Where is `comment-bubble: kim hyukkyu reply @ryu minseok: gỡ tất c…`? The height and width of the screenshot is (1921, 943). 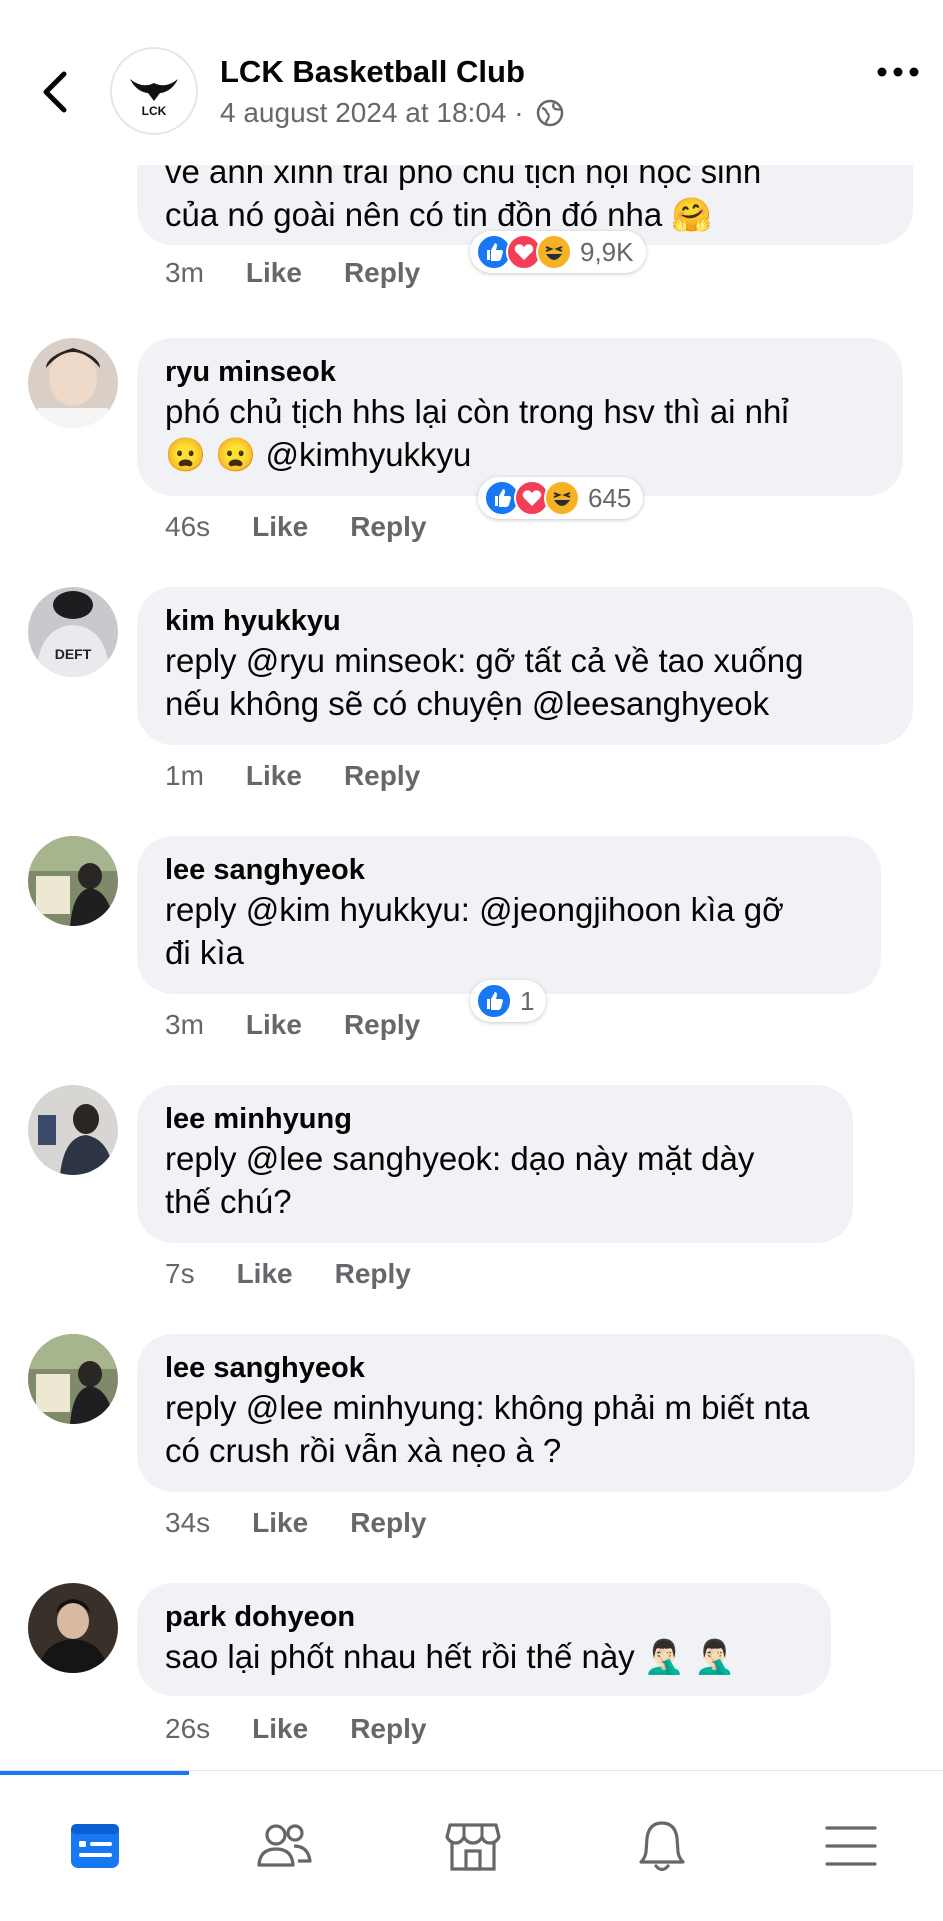
comment-bubble: kim hyukkyu reply @ryu minseok: gỡ tất c… is located at coordinates (525, 666).